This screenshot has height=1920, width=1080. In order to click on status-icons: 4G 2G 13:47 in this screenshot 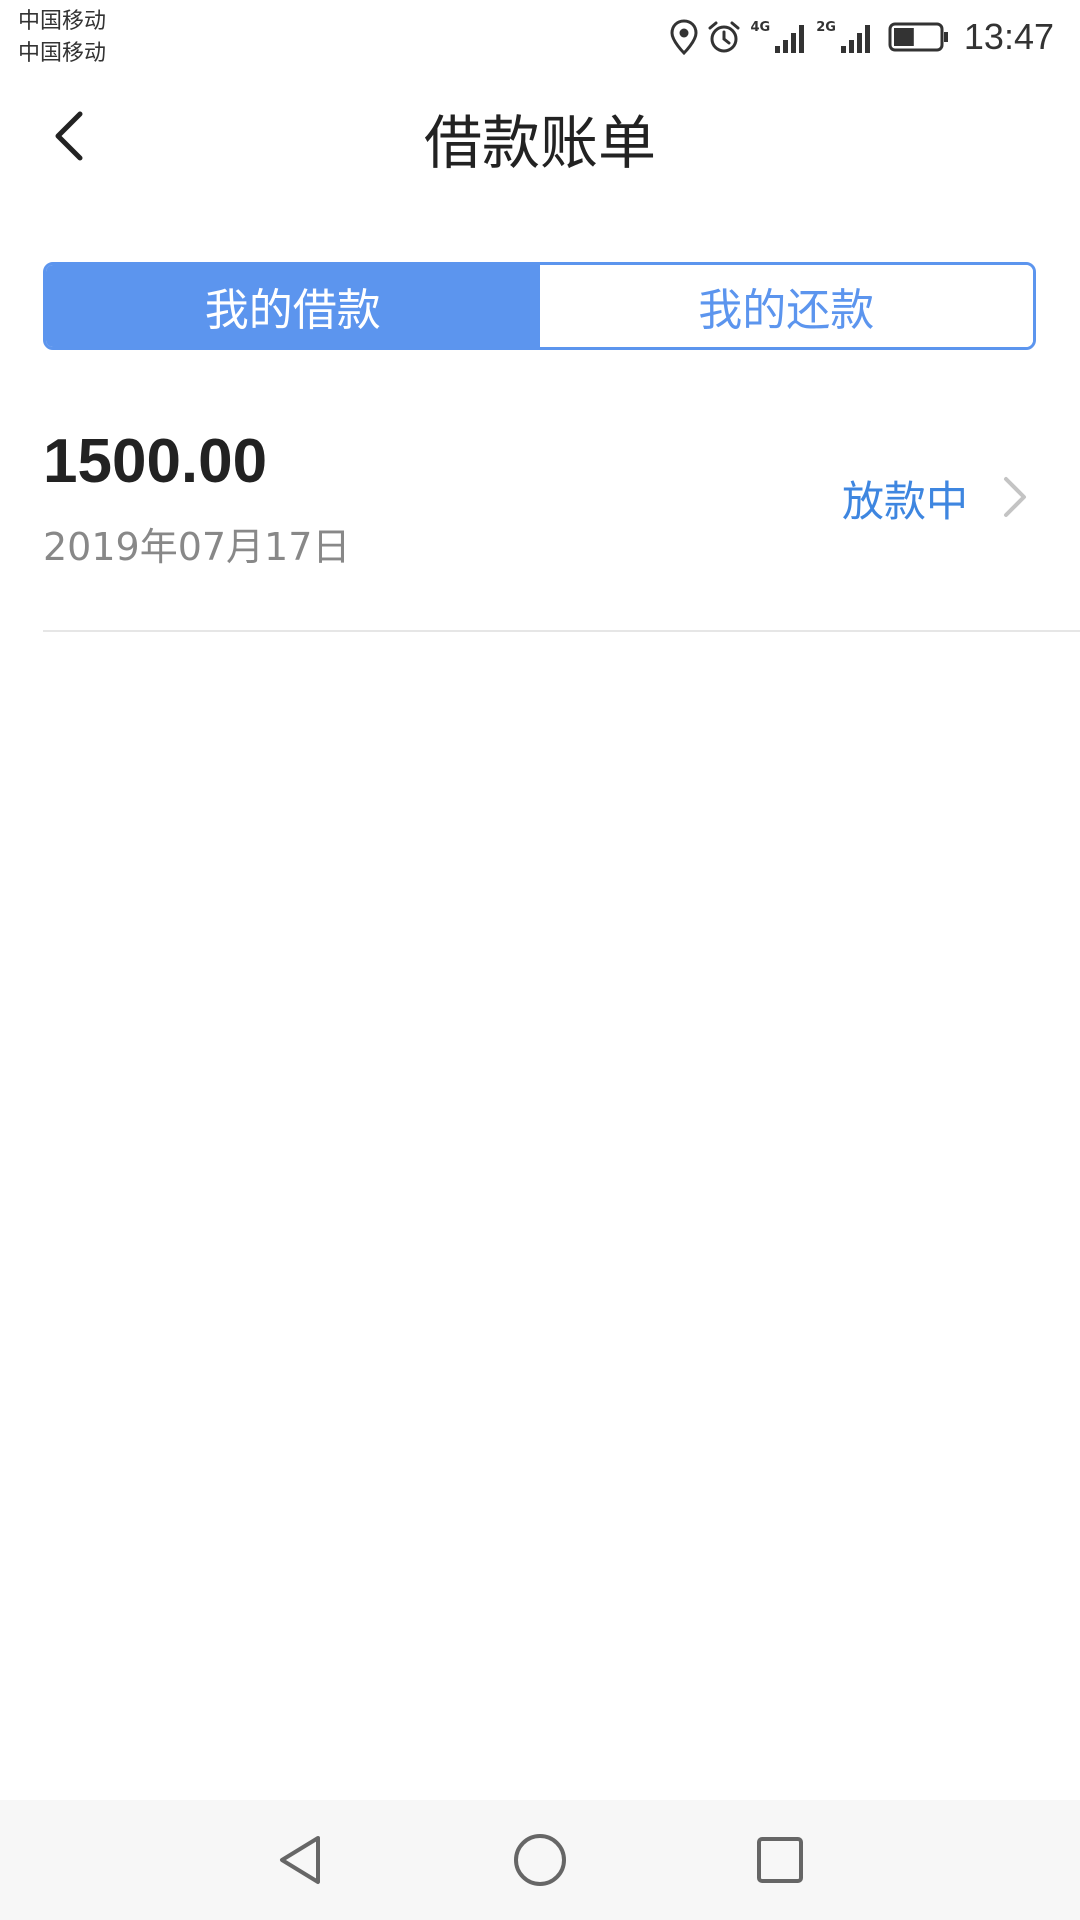, I will do `click(858, 37)`.